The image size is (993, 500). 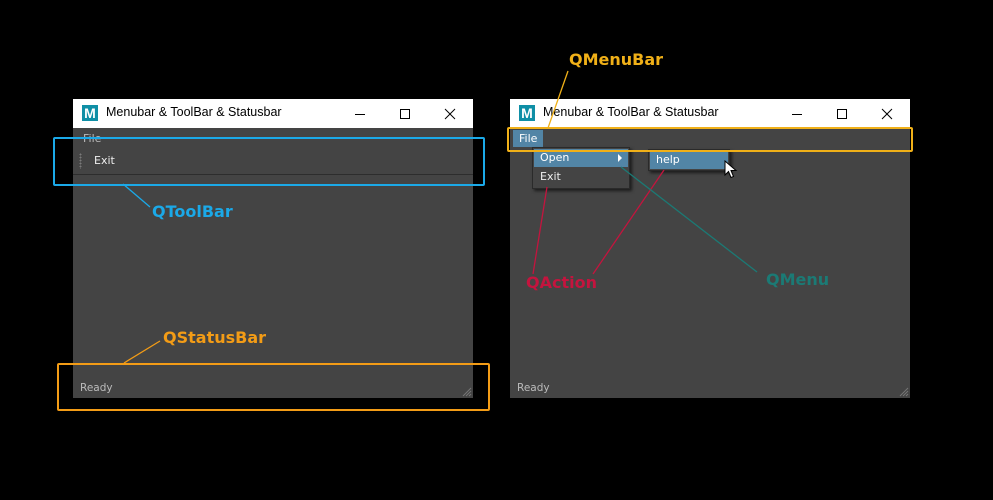 What do you see at coordinates (616, 59) in the screenshot?
I see `qmenubar-label: QMenuBar` at bounding box center [616, 59].